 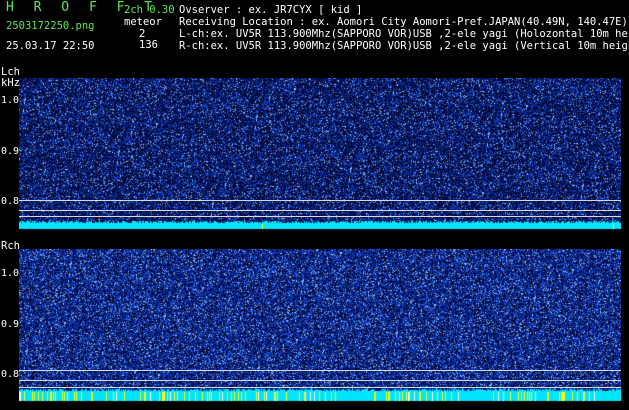 I want to click on lch-y-tick: 0.8, so click(x=10, y=201).